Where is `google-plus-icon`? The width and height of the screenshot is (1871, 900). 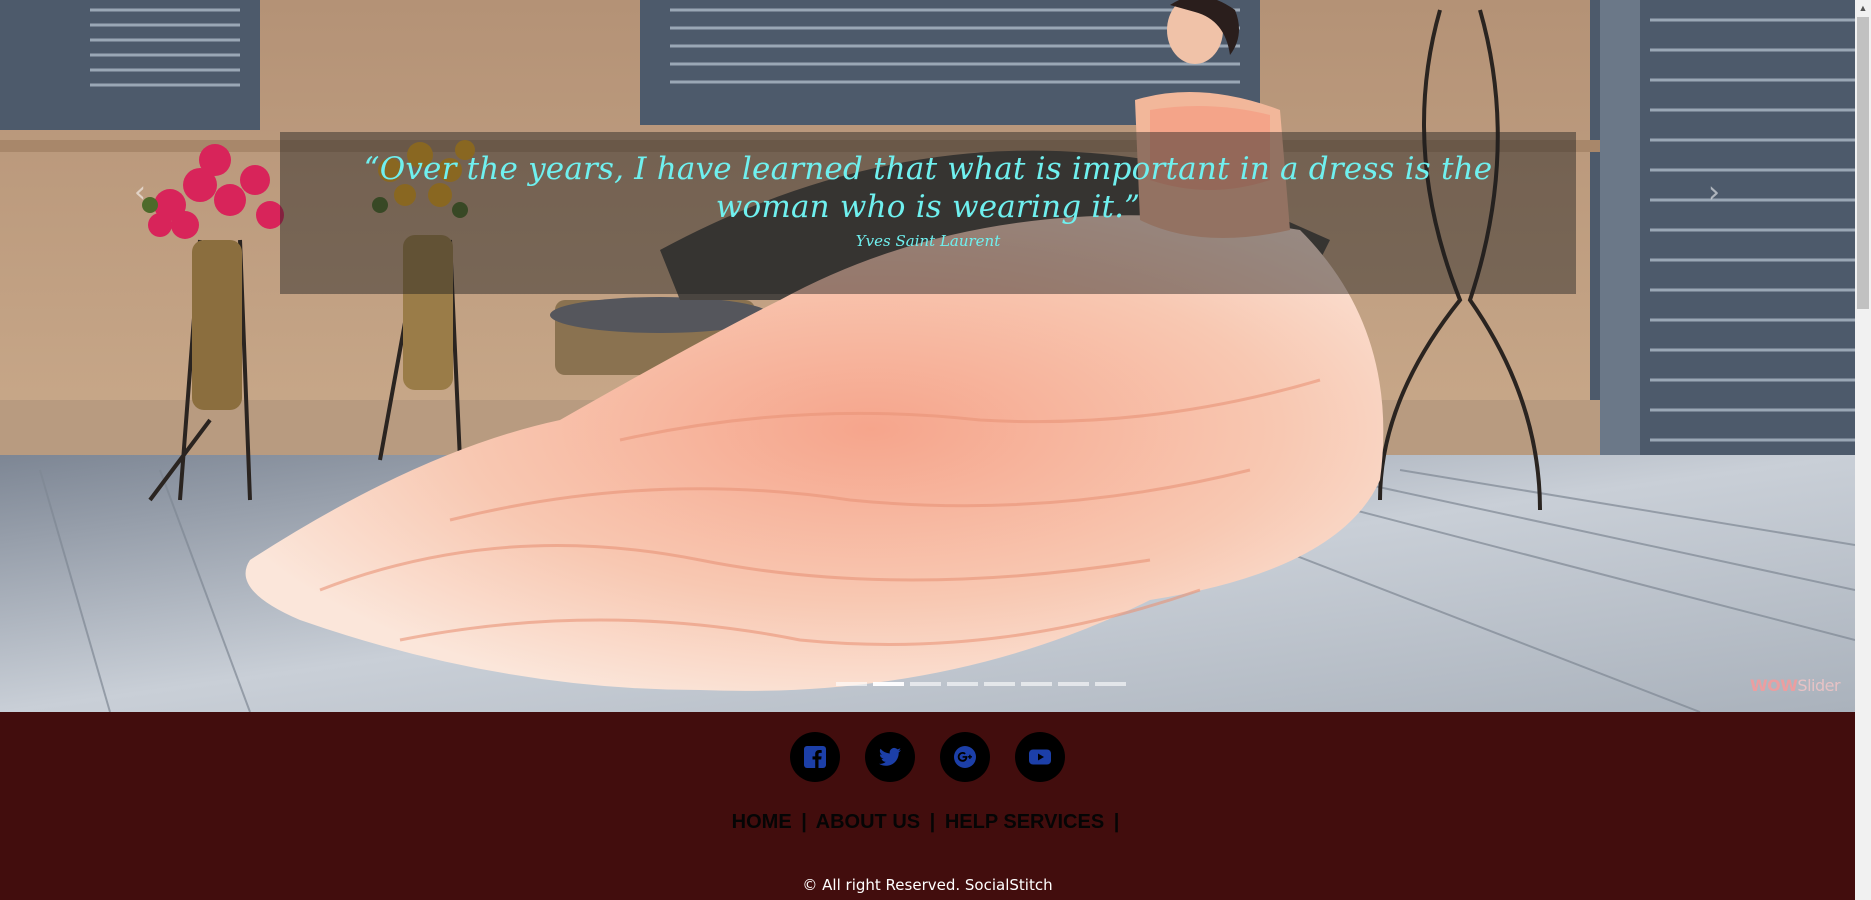
google-plus-icon is located at coordinates (965, 757).